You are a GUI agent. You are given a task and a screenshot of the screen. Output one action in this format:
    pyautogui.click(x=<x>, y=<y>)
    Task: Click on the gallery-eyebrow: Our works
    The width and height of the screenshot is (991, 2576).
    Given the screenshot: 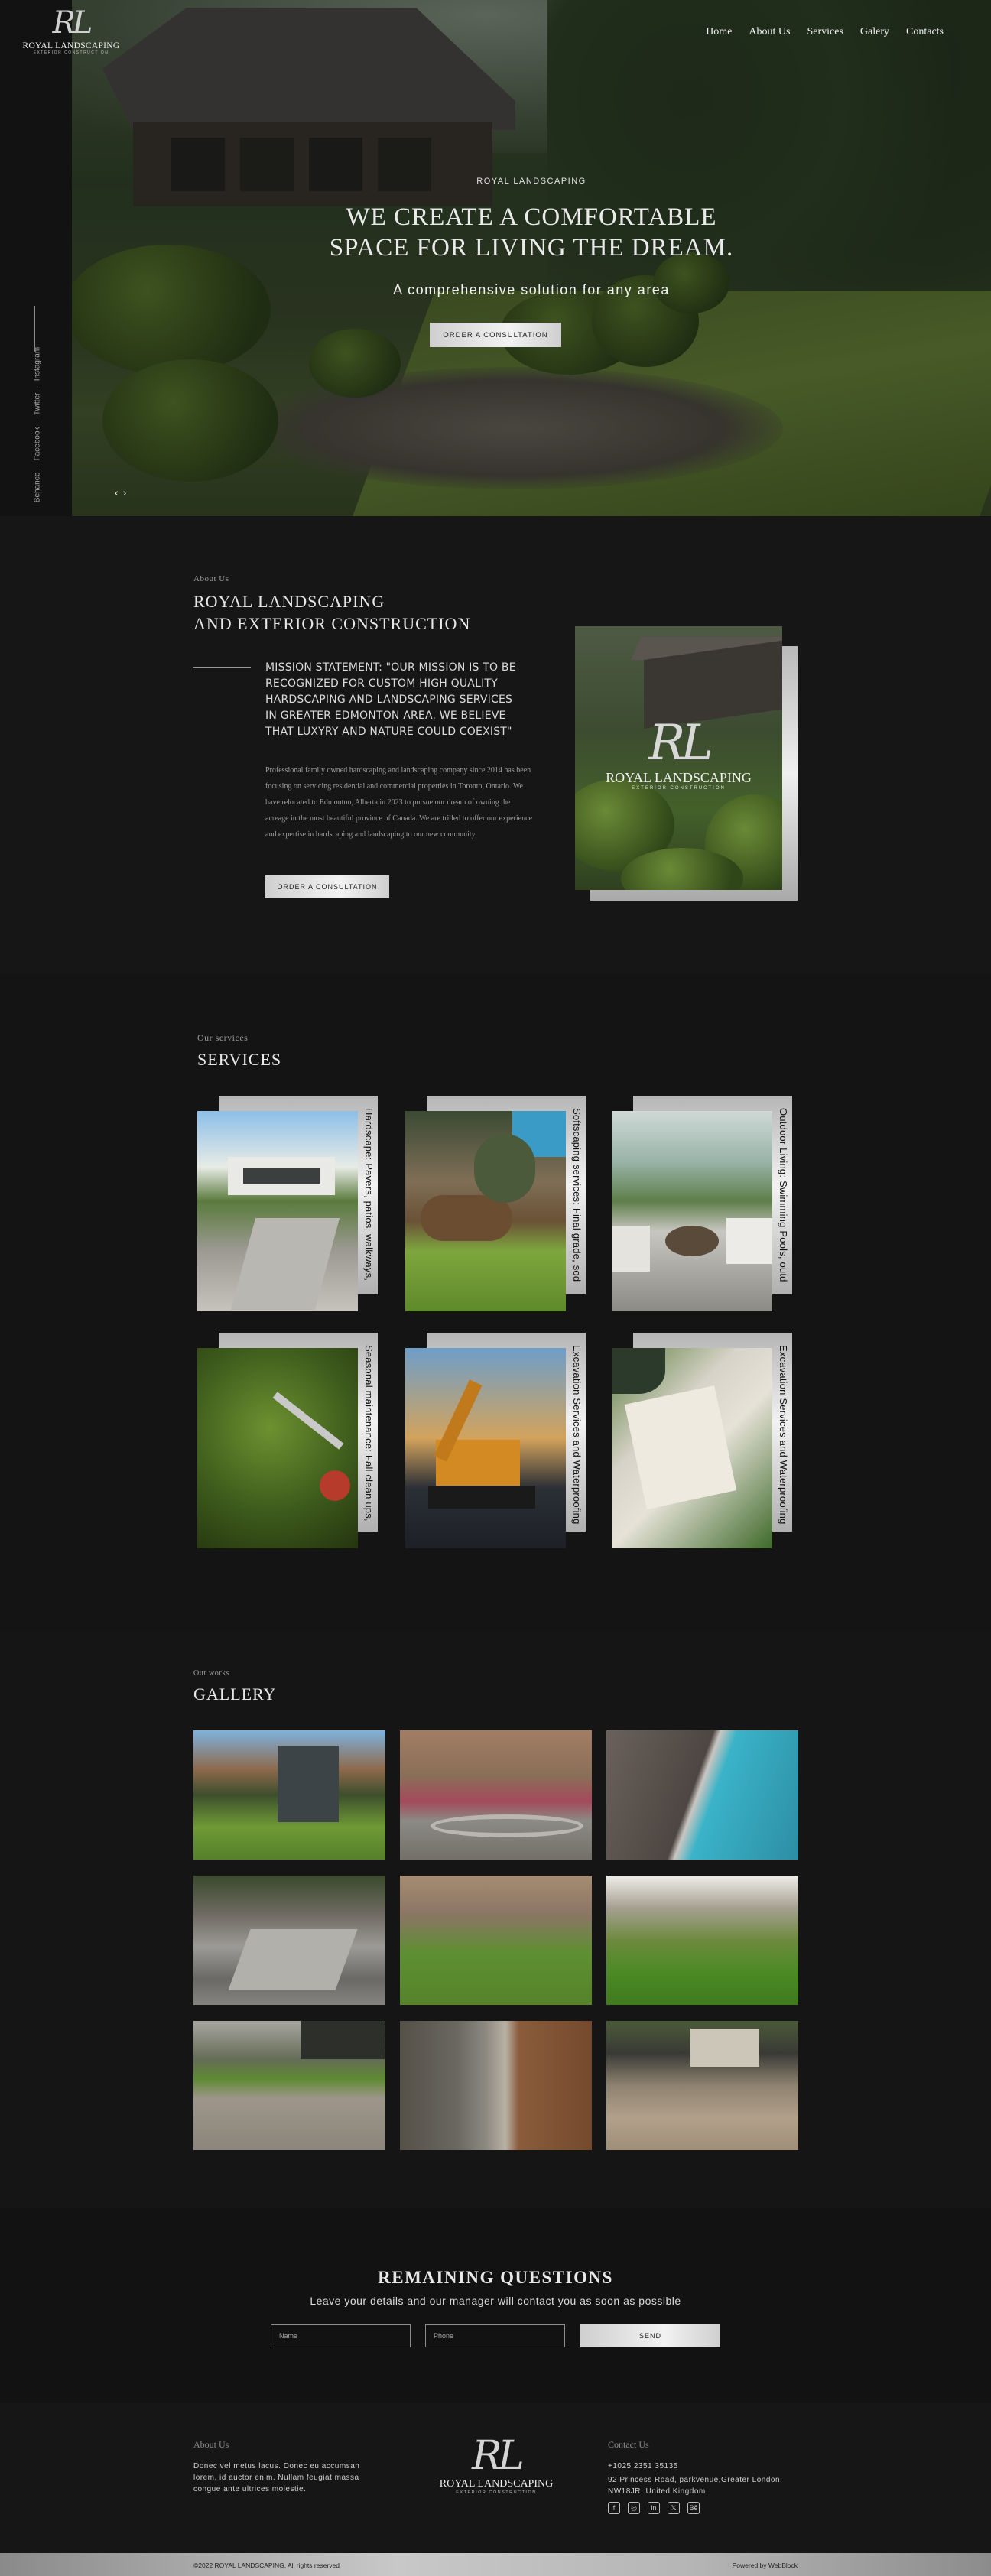 What is the action you would take?
    pyautogui.click(x=211, y=1674)
    